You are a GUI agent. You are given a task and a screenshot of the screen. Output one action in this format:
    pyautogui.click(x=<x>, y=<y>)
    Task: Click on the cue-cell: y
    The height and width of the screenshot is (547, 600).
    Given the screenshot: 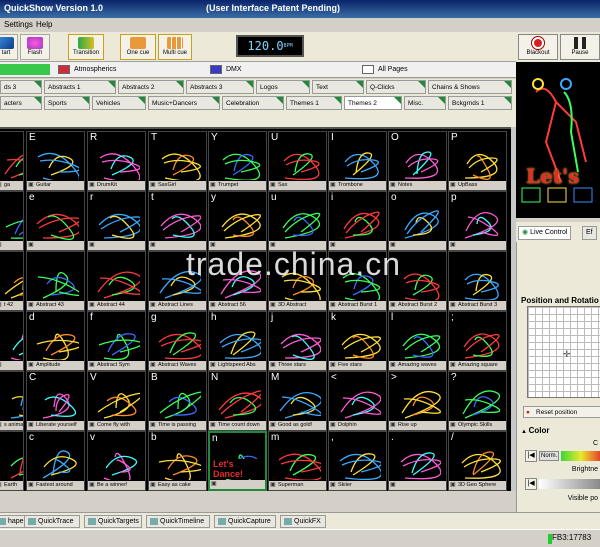 What is the action you would take?
    pyautogui.click(x=237, y=221)
    